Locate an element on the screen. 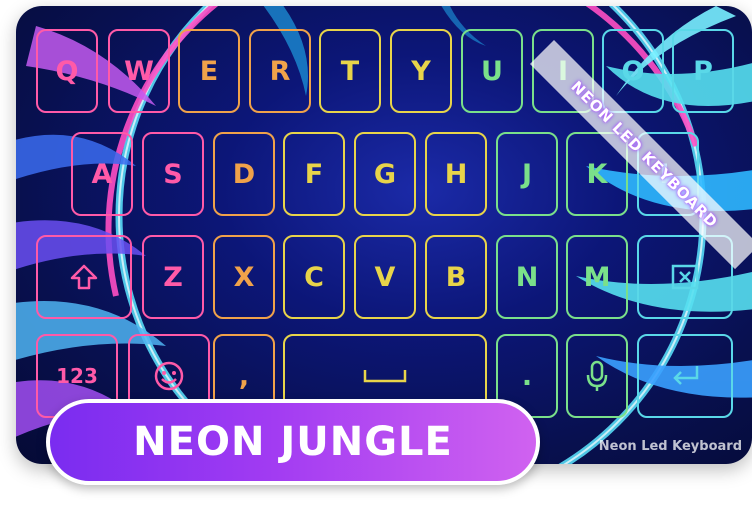 This screenshot has height=505, width=752. space-icon is located at coordinates (385, 376).